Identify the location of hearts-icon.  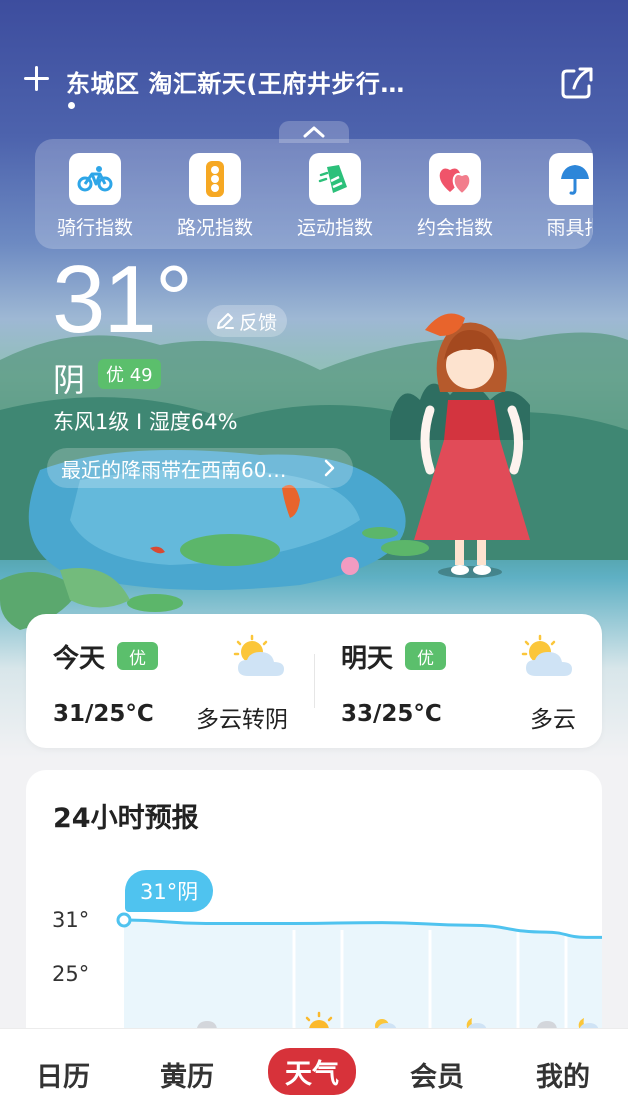
(455, 179).